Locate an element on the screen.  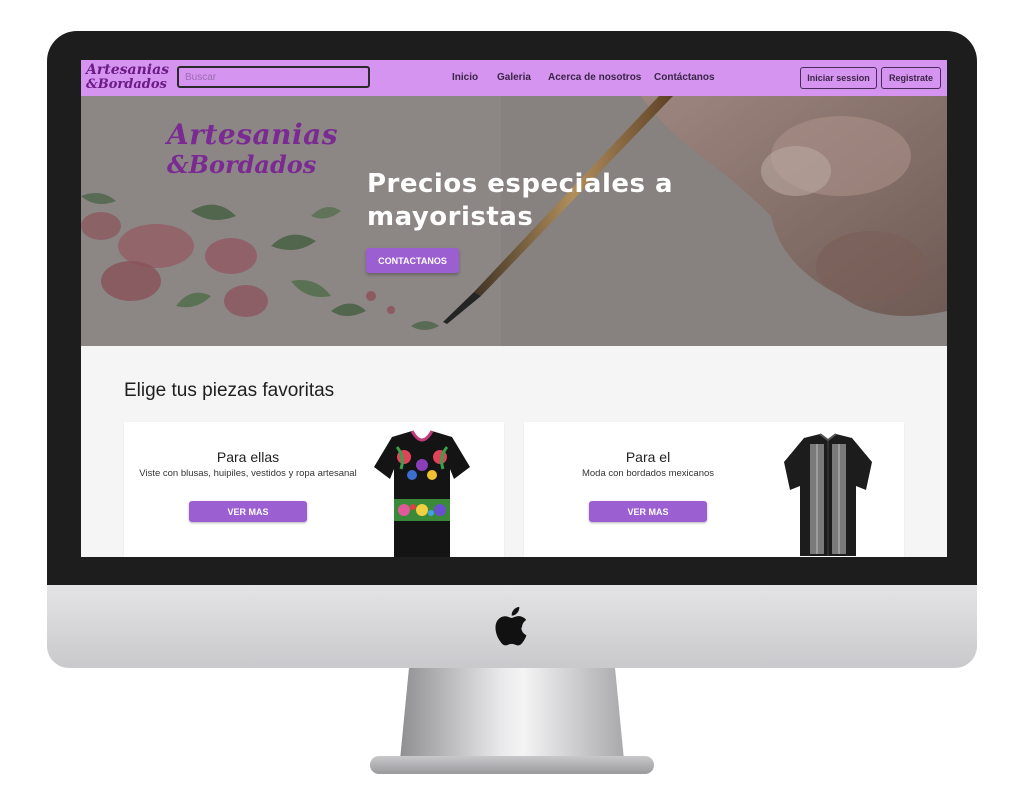
card-title: Para ellas is located at coordinates (248, 457).